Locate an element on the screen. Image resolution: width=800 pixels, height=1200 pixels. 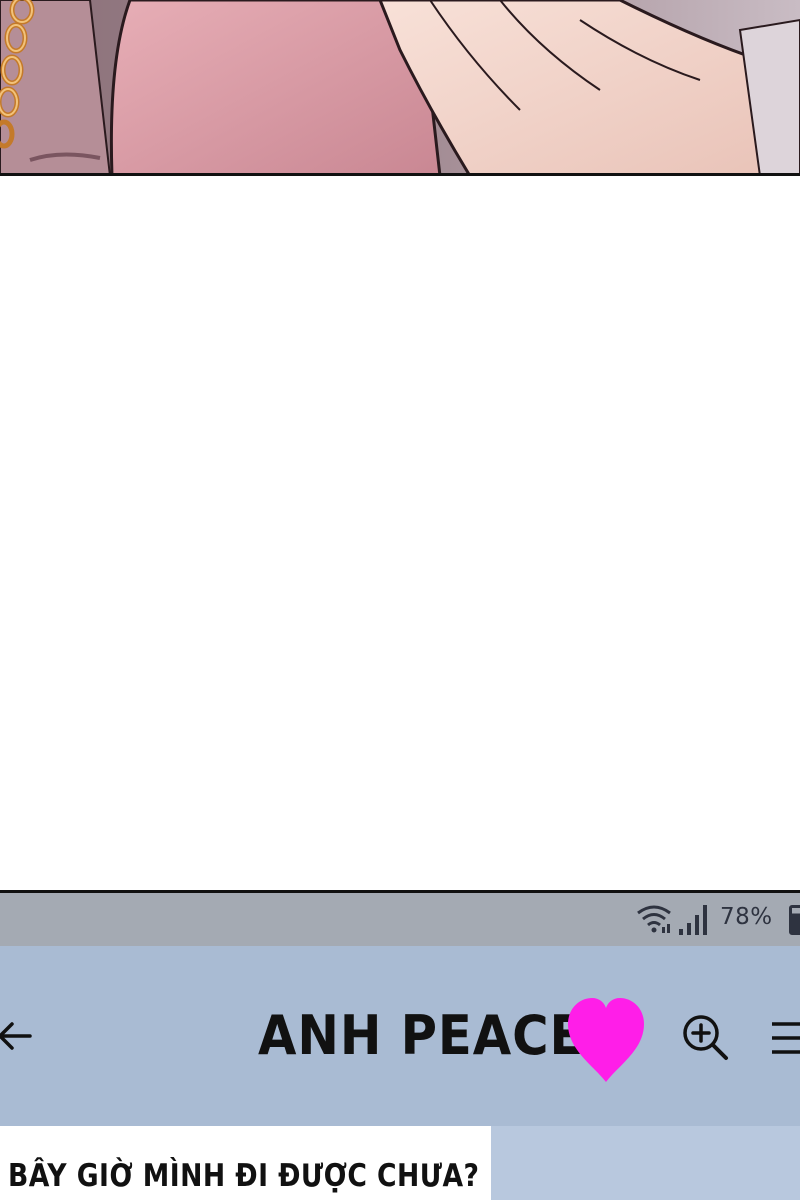
heart-icon is located at coordinates (606, 1041).